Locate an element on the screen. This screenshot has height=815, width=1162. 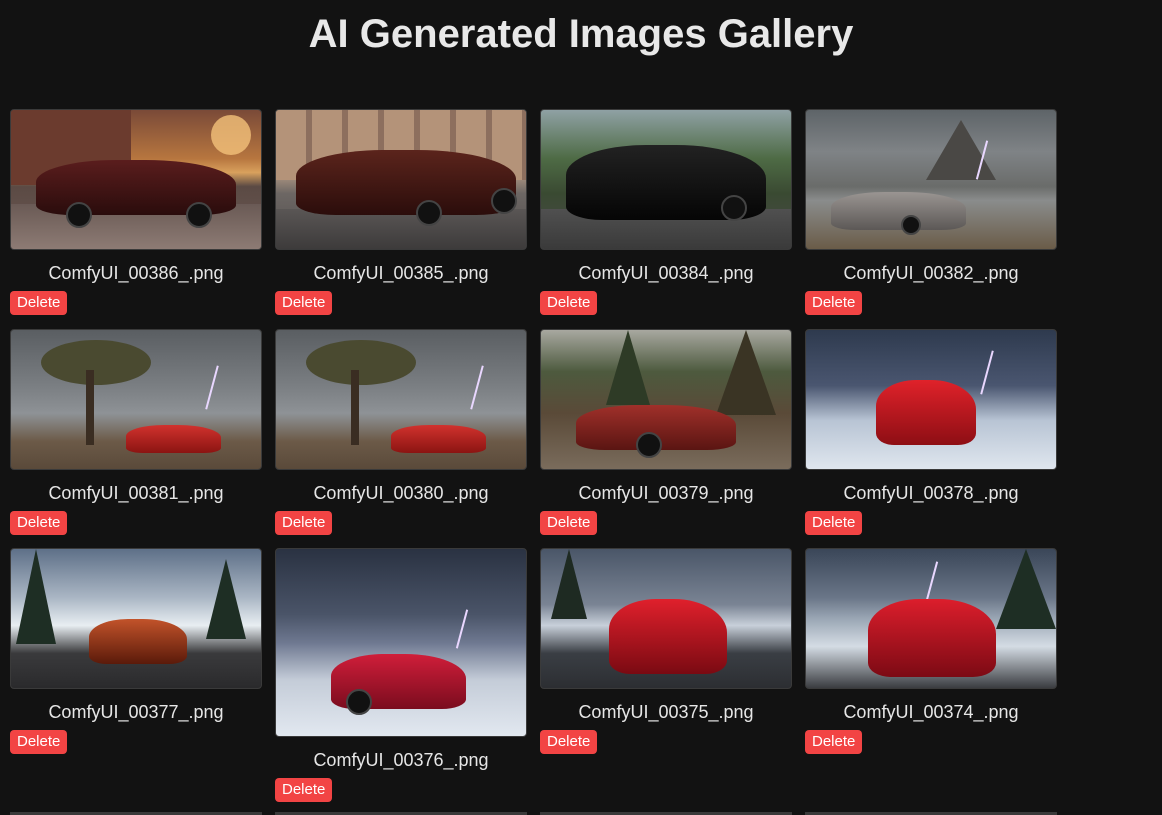
gallery-card: ComfyUI_00381_.png Delete is located at coordinates (136, 438).